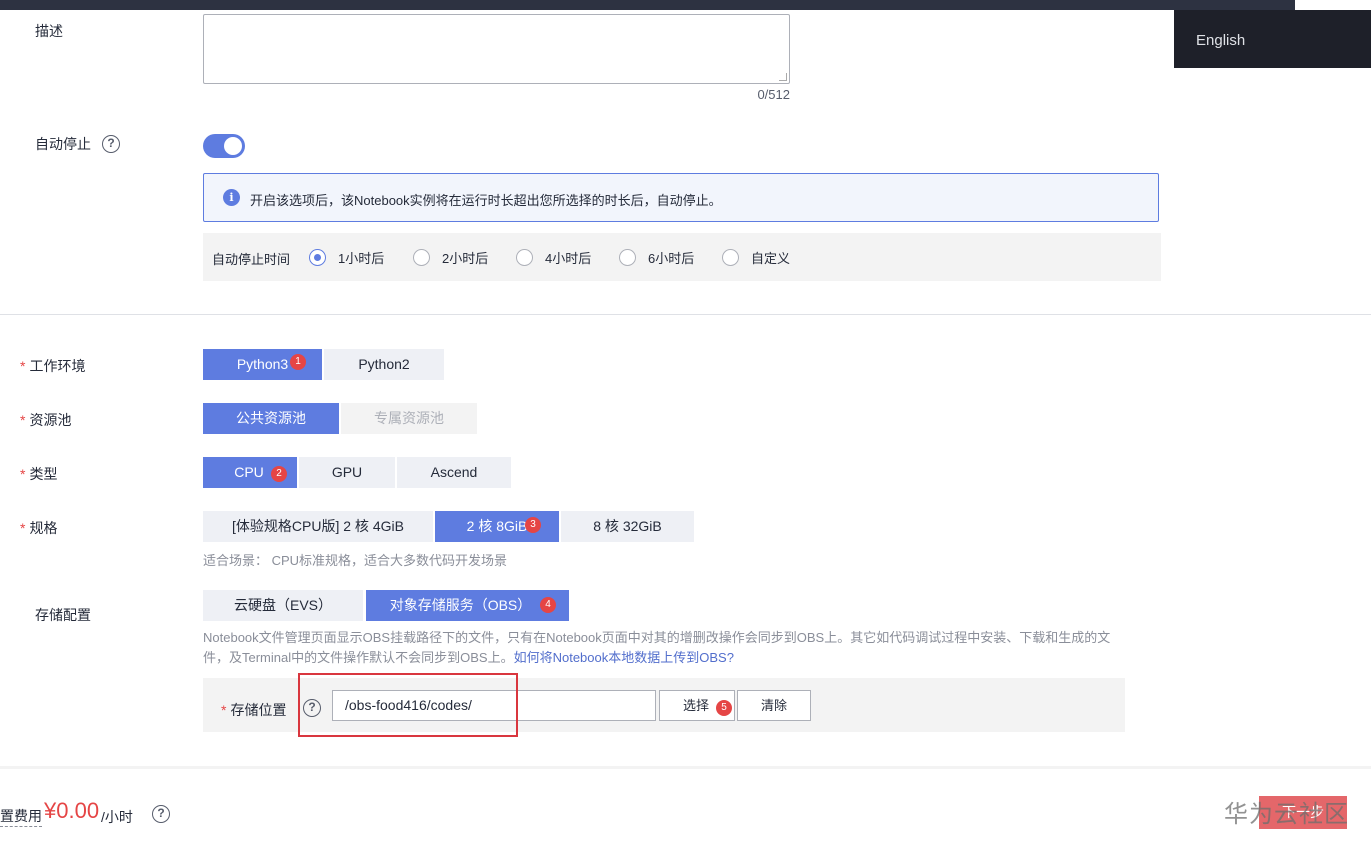  I want to click on step-badge-4: 4, so click(548, 605).